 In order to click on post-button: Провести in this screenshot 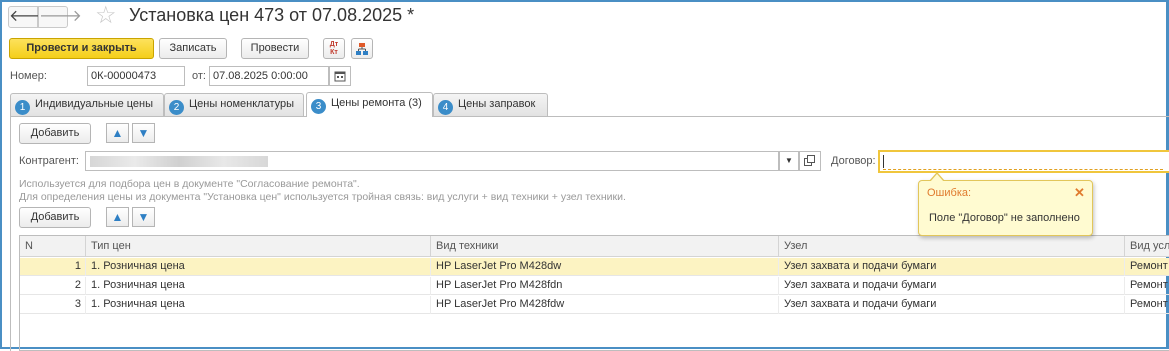, I will do `click(275, 48)`.